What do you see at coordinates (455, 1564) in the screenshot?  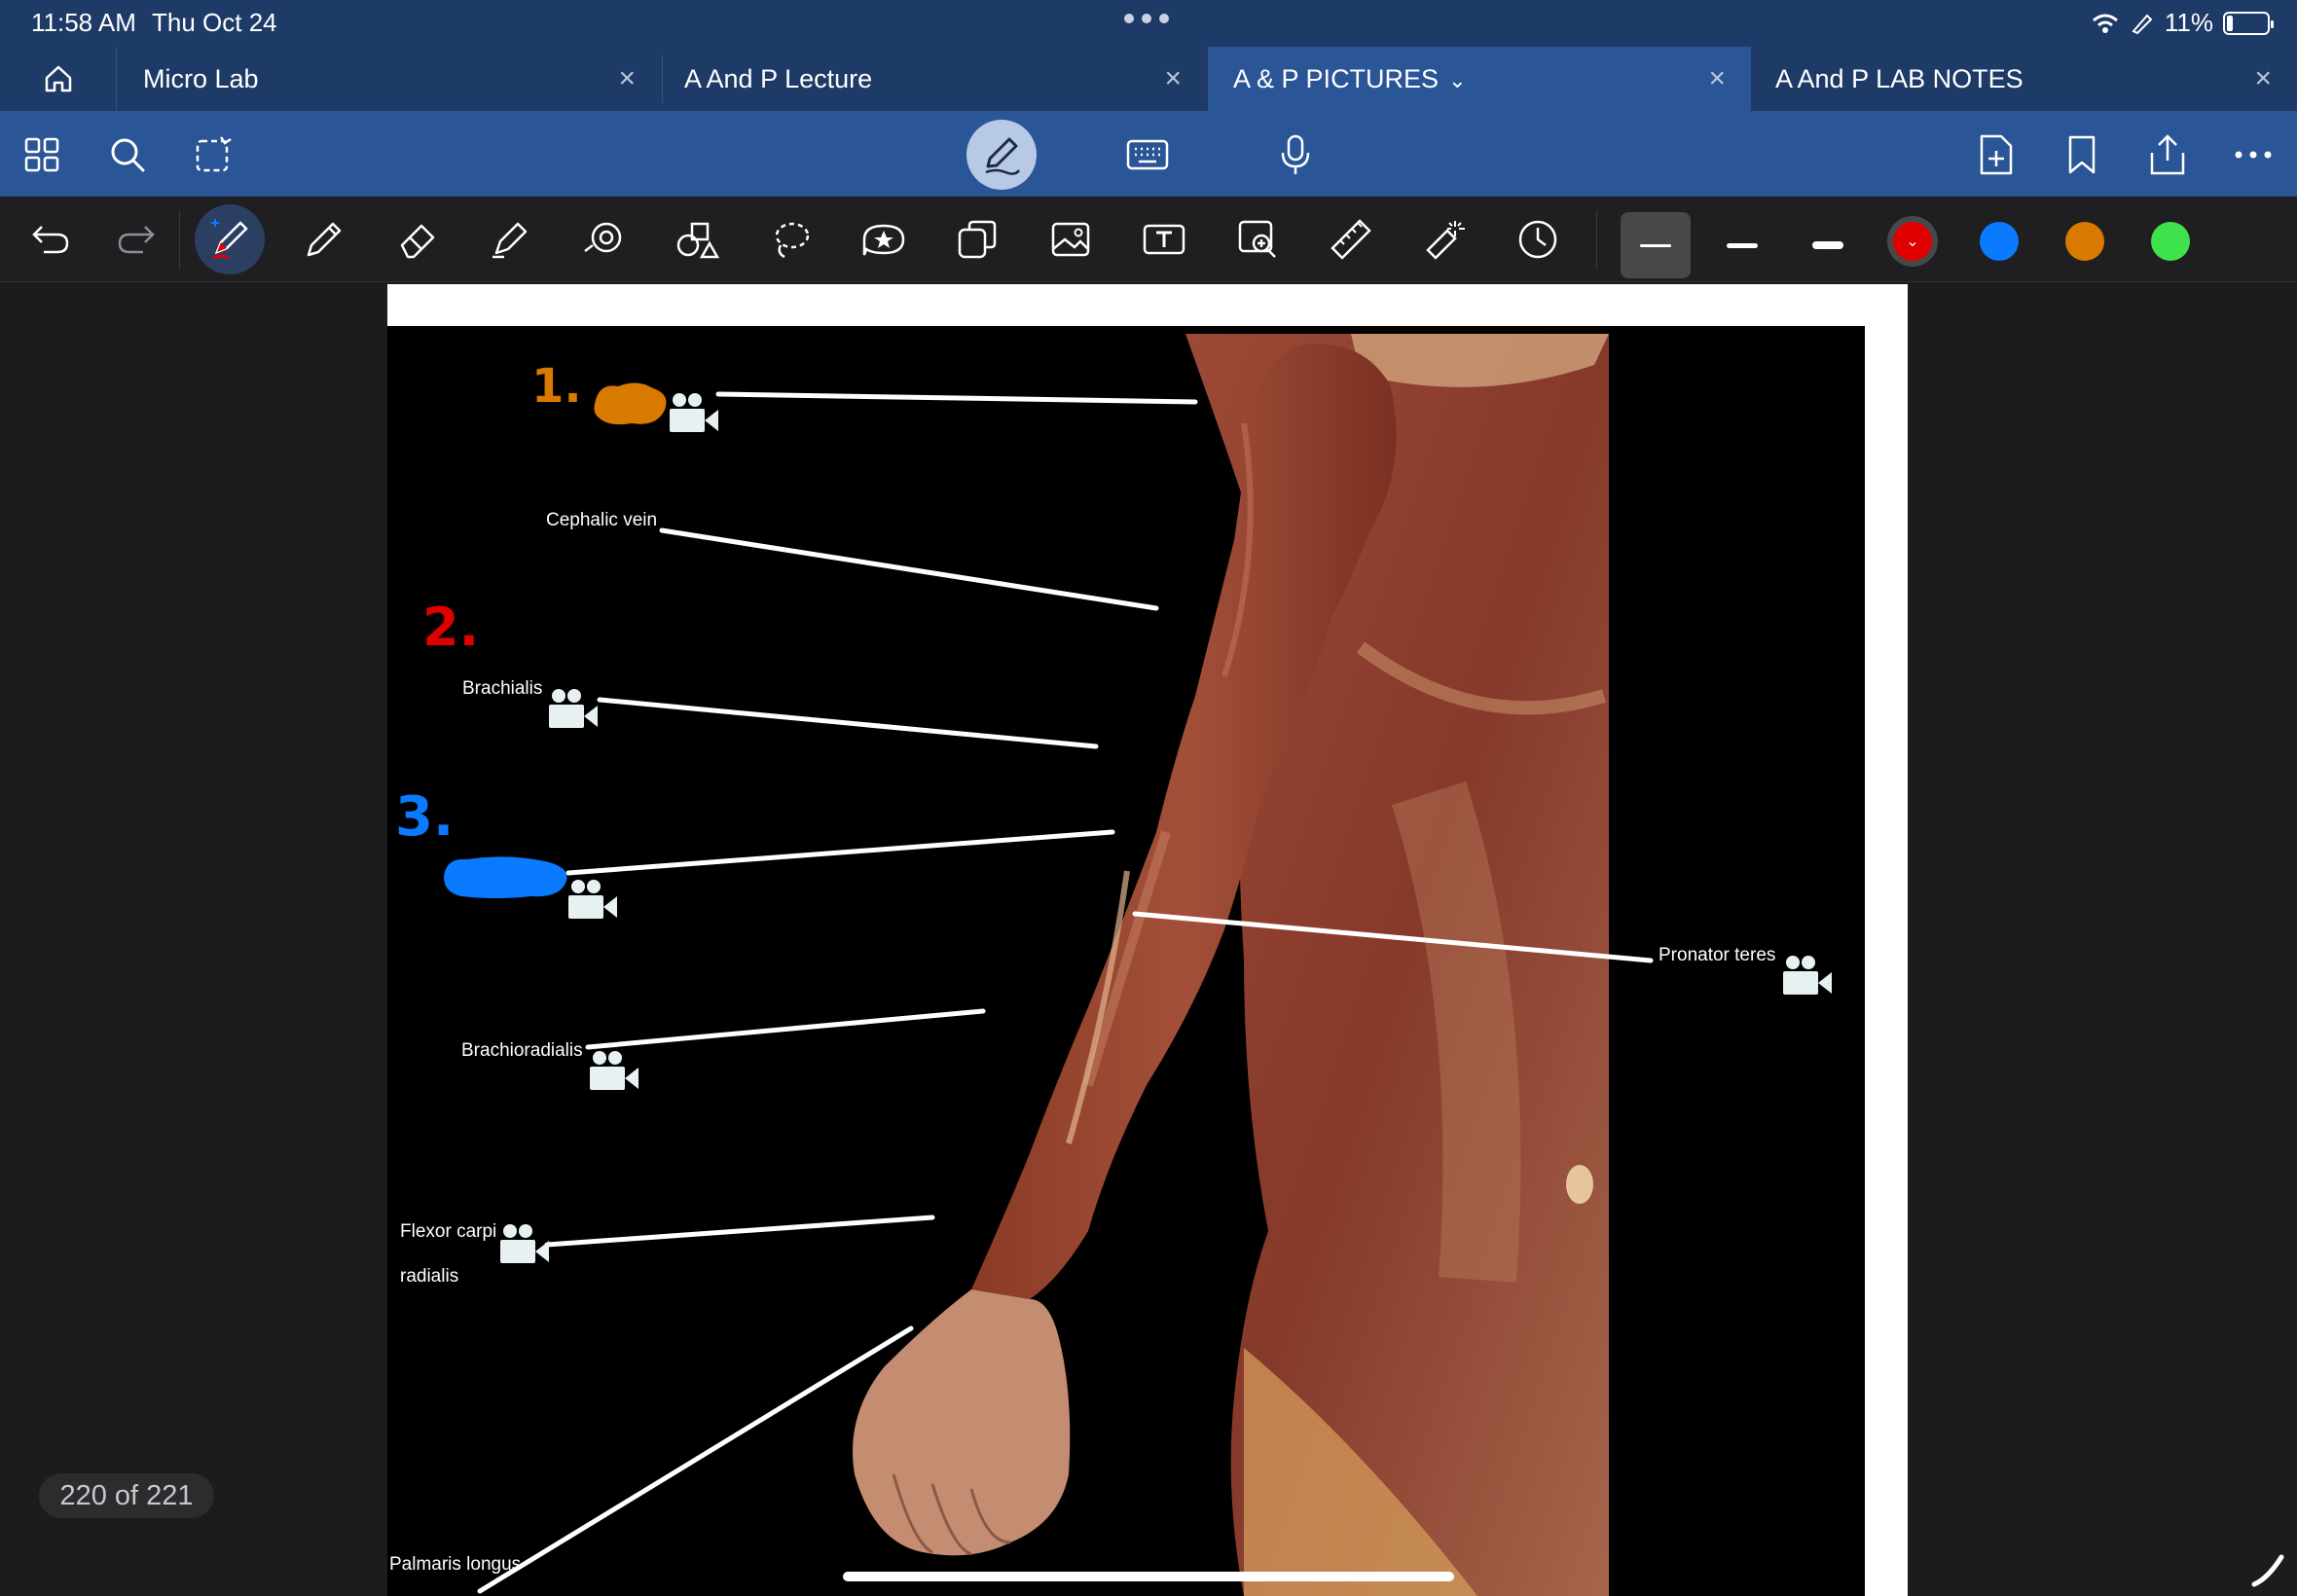 I see `label-palmaris-longus: Palmaris longus` at bounding box center [455, 1564].